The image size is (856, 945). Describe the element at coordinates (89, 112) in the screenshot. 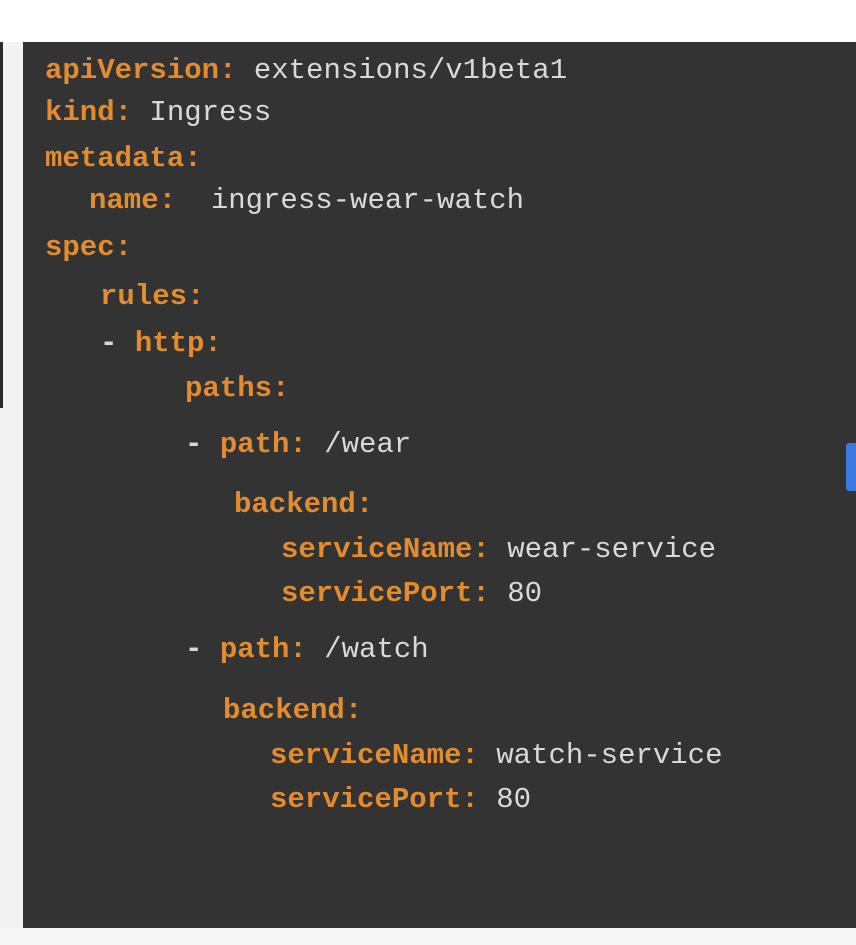

I see `yaml-key: kind:` at that location.